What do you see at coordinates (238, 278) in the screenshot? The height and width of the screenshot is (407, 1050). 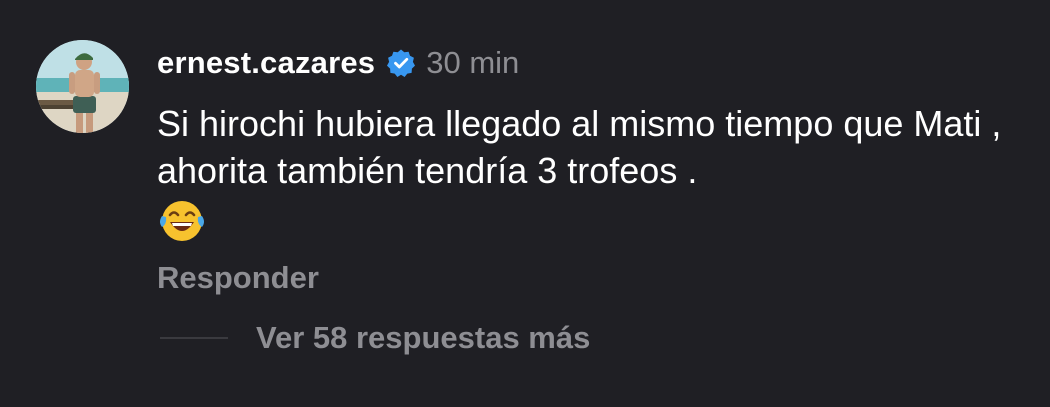 I see `reply-button: Responder` at bounding box center [238, 278].